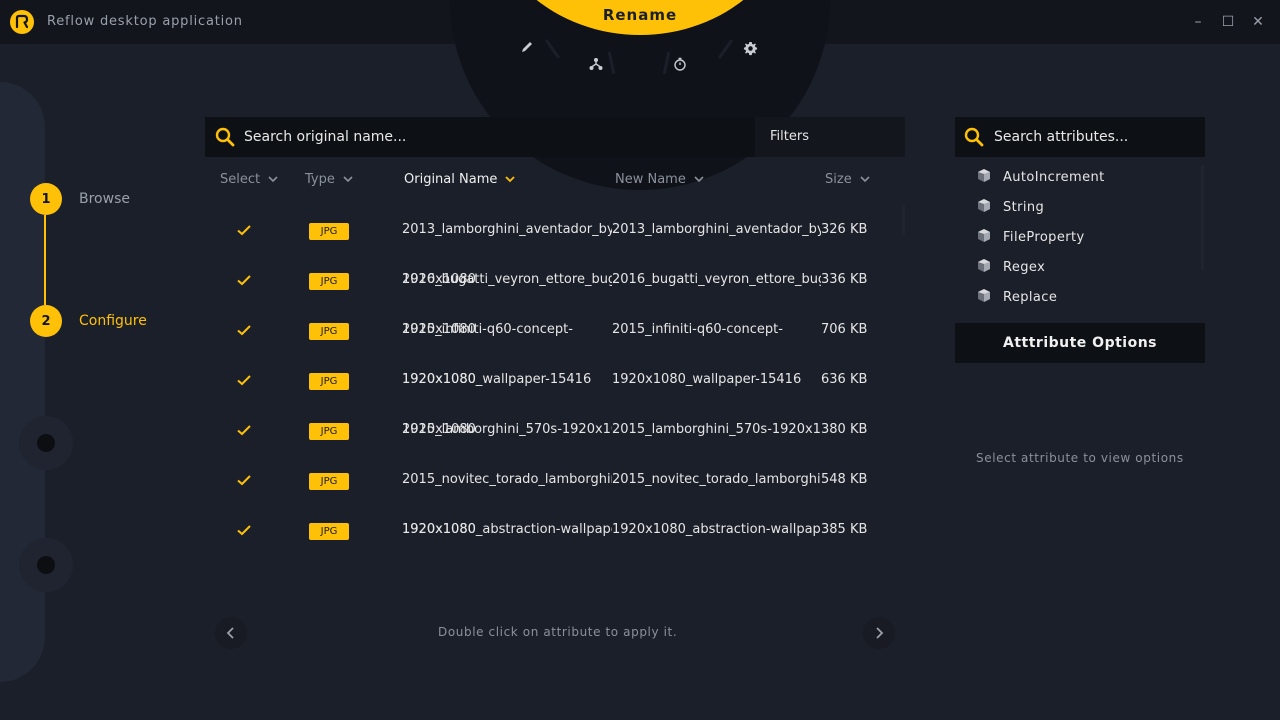 The height and width of the screenshot is (720, 1280). Describe the element at coordinates (527, 47) in the screenshot. I see `pencil-icon` at that location.